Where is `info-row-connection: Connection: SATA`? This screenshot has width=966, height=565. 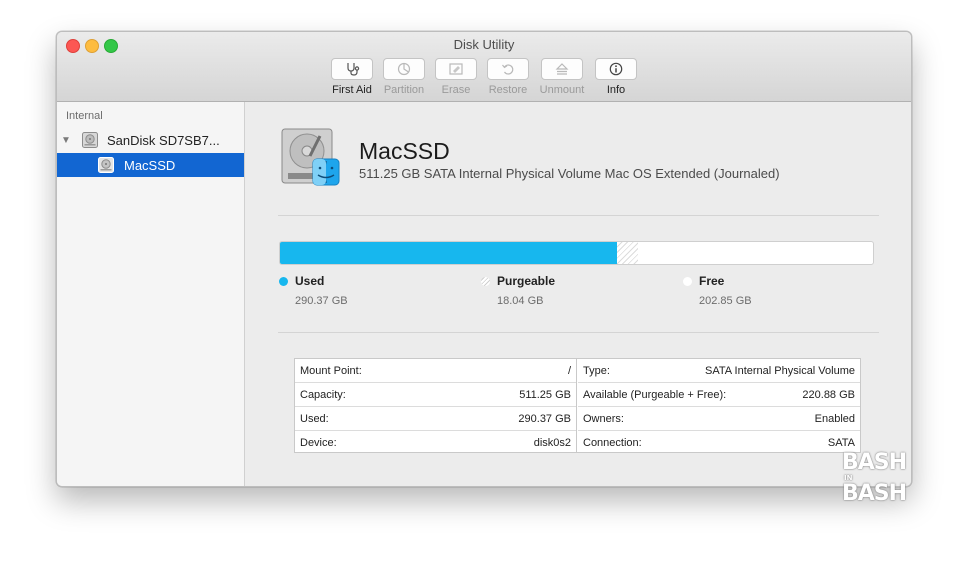 info-row-connection: Connection: SATA is located at coordinates (719, 443).